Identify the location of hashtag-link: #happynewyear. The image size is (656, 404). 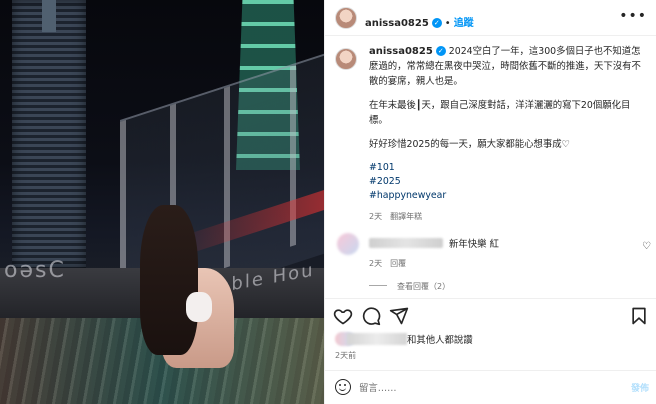
(509, 196).